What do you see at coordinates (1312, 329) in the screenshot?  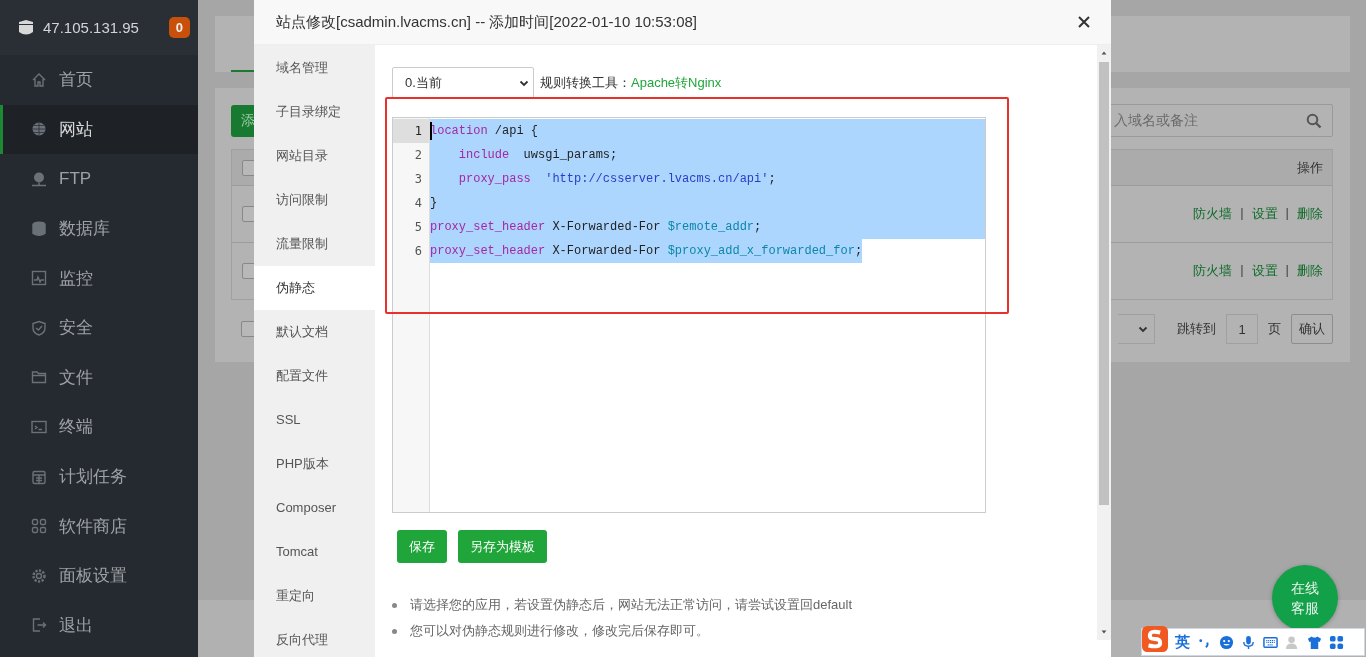 I see `confirm-button: 确认` at bounding box center [1312, 329].